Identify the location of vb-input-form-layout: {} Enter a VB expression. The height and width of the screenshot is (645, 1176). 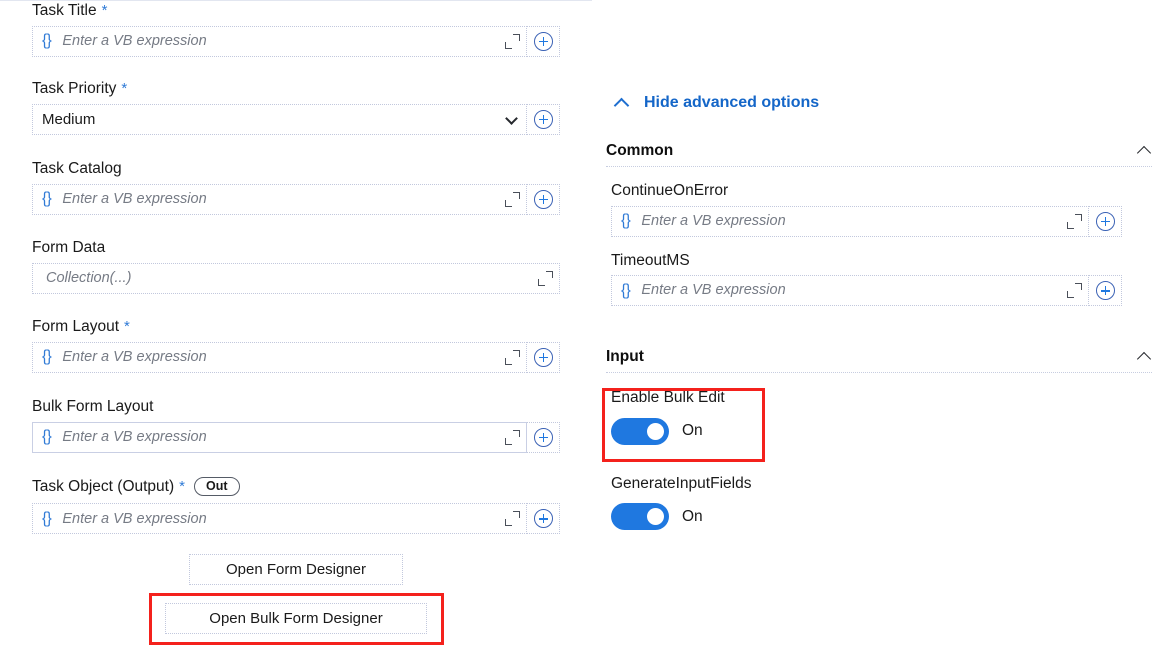
(279, 357).